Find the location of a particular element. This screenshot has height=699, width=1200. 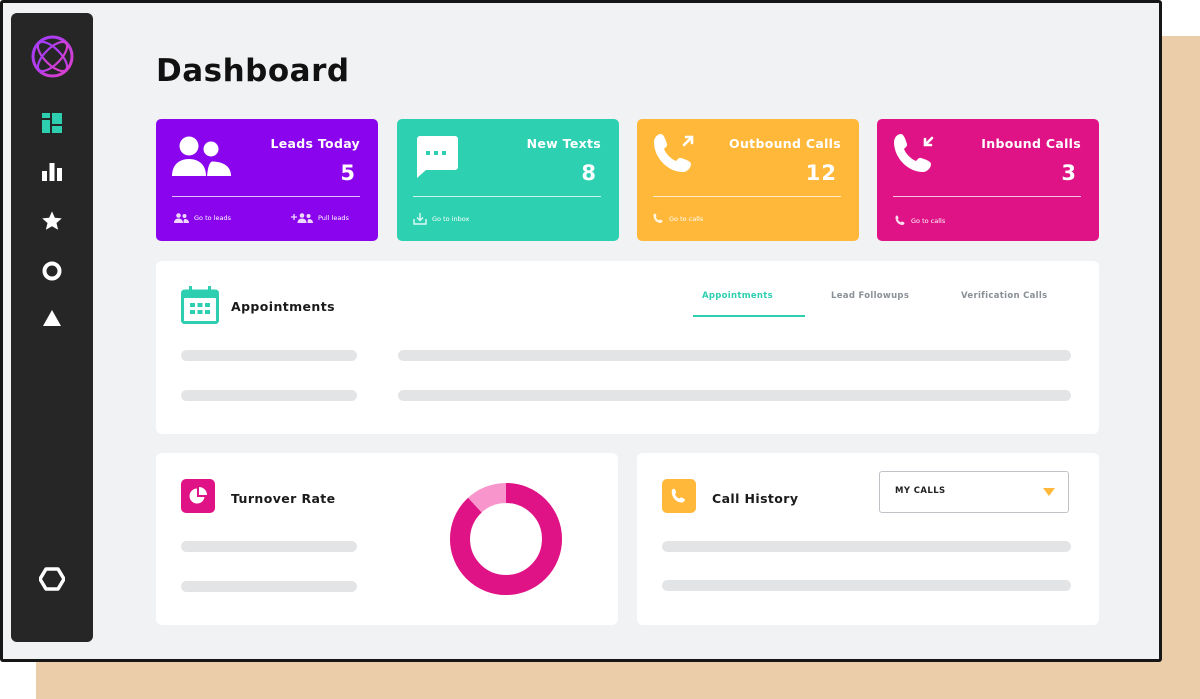

message-icon is located at coordinates (436, 159).